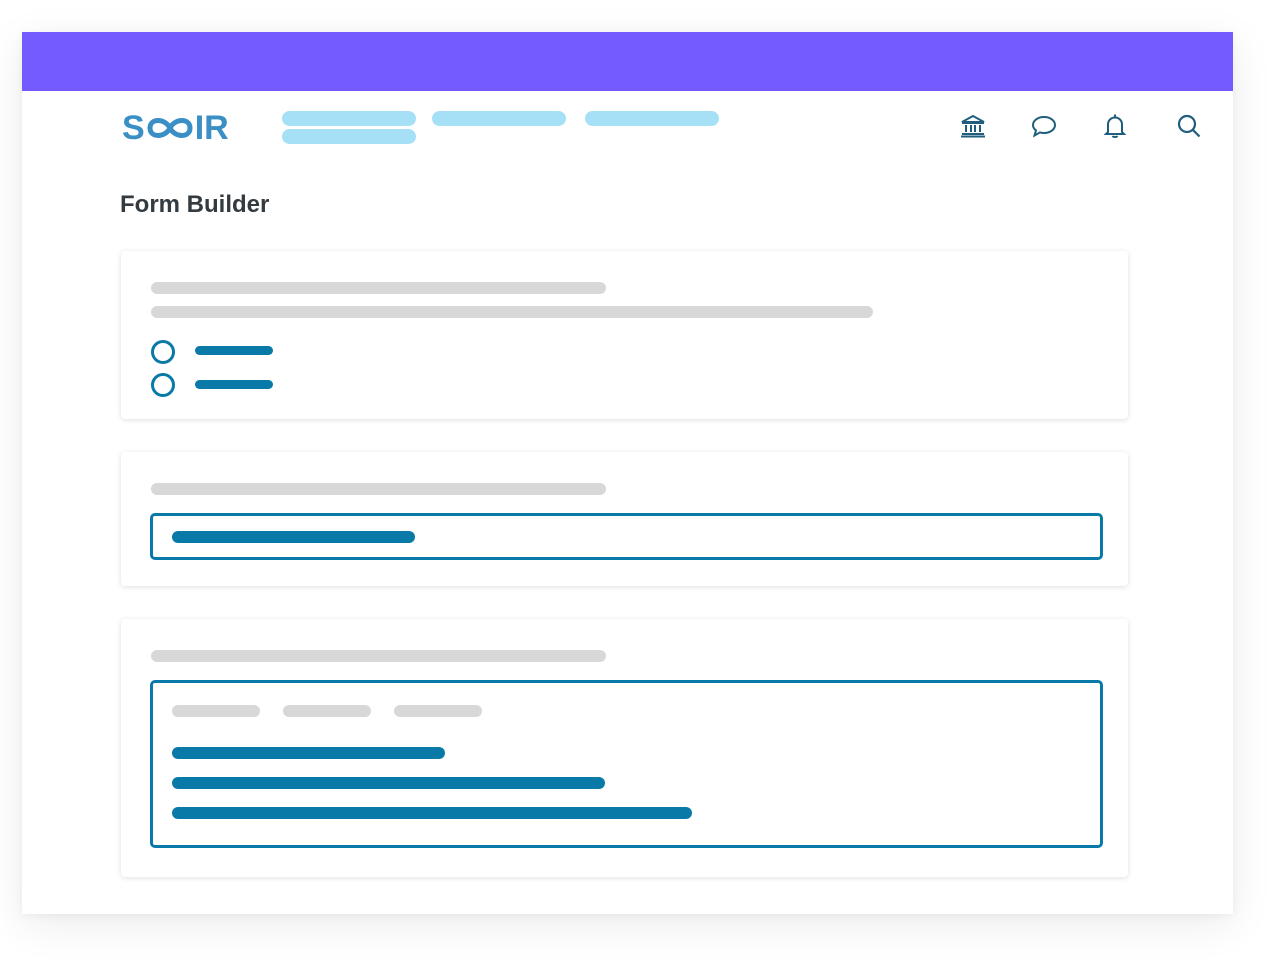 The height and width of the screenshot is (958, 1273). I want to click on logo-infinity-icon, so click(170, 128).